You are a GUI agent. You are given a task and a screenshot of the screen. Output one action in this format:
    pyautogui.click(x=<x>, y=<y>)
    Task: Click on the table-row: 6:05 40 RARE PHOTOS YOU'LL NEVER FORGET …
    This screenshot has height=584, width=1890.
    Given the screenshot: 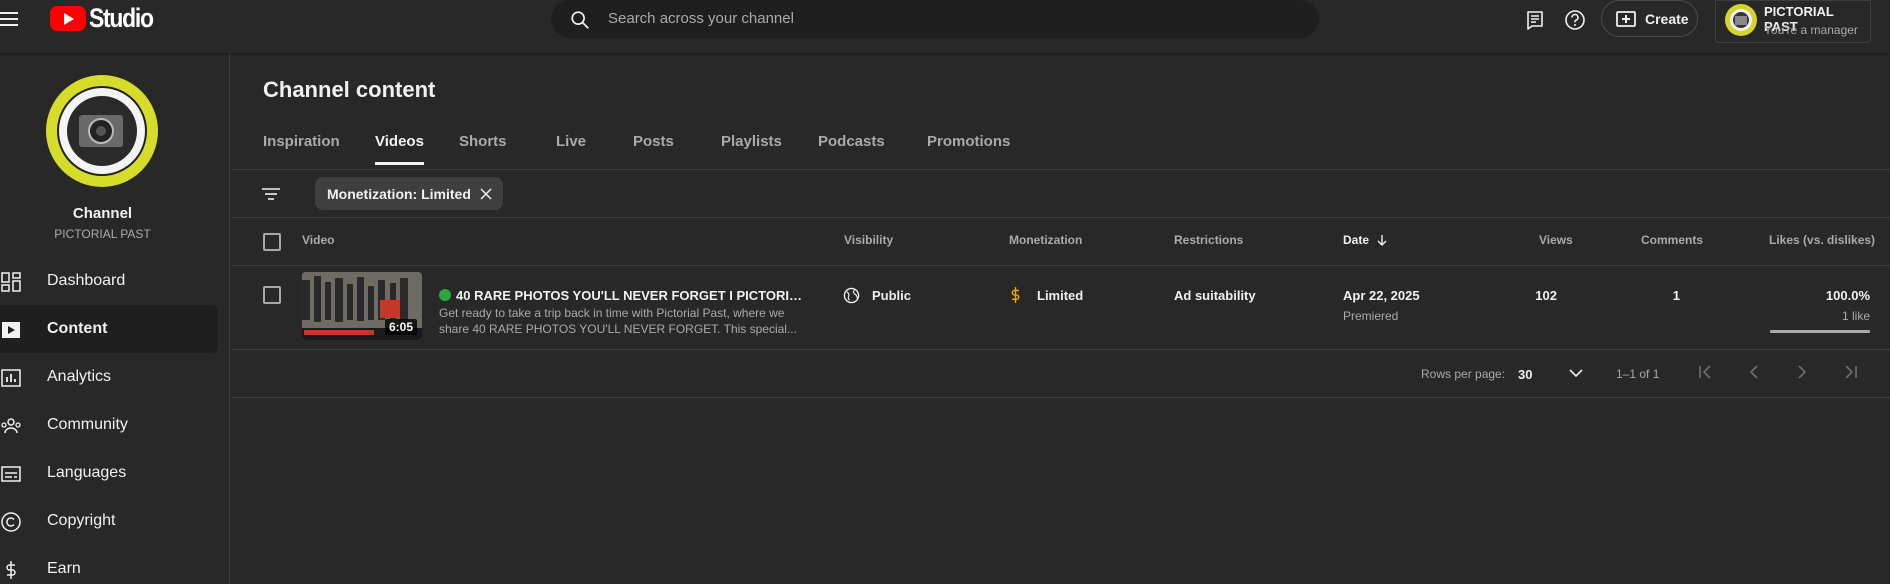 What is the action you would take?
    pyautogui.click(x=1060, y=303)
    